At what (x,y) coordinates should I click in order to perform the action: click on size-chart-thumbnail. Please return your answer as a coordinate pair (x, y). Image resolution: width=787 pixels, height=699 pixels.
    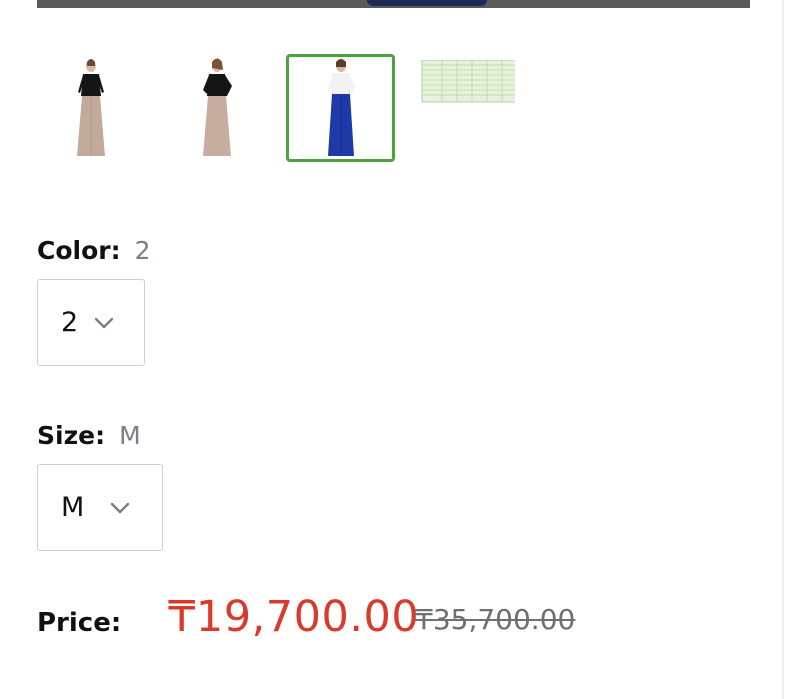
    Looking at the image, I should click on (466, 108).